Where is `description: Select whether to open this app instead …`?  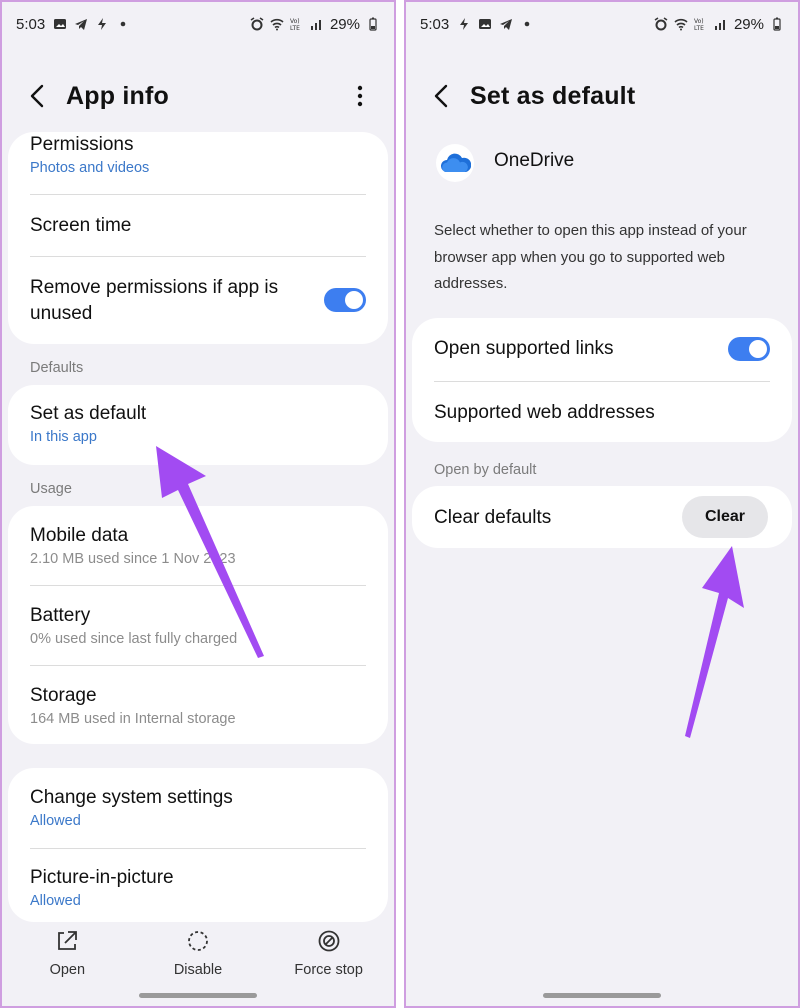 description: Select whether to open this app instead … is located at coordinates (590, 257).